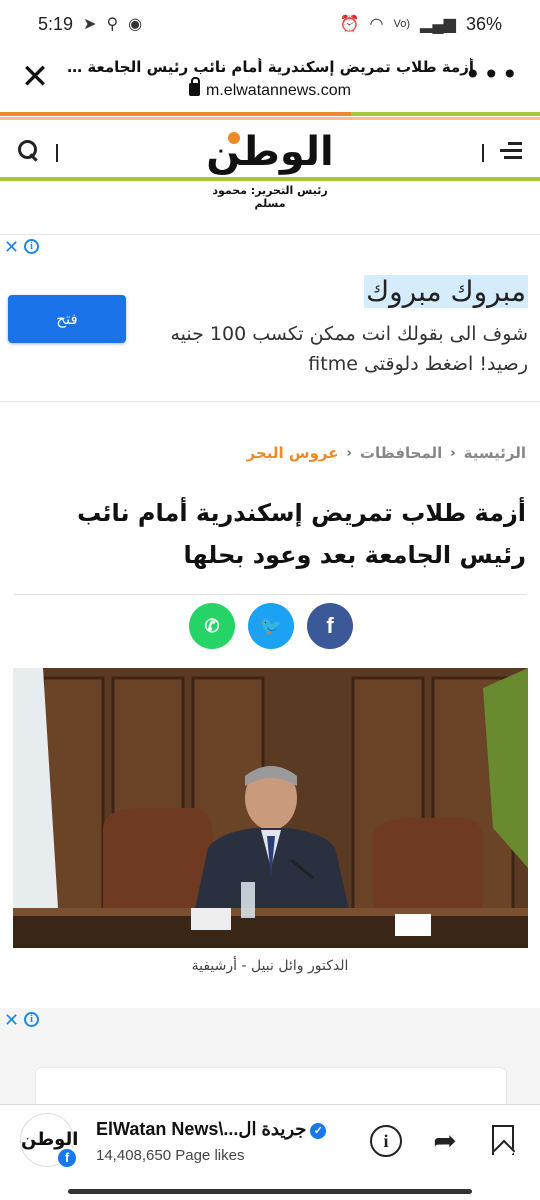 The image size is (540, 1200). Describe the element at coordinates (270, 1056) in the screenshot. I see `ad-banner-2: ✕ i` at that location.